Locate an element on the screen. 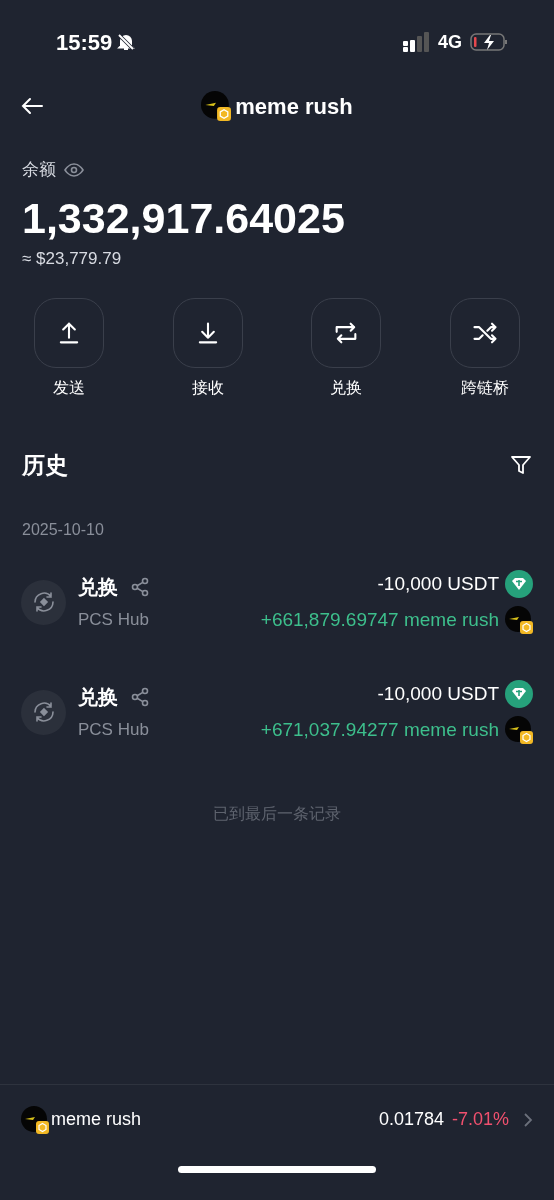 The width and height of the screenshot is (554, 1200). token-price: 0.01784 is located at coordinates (411, 1119).